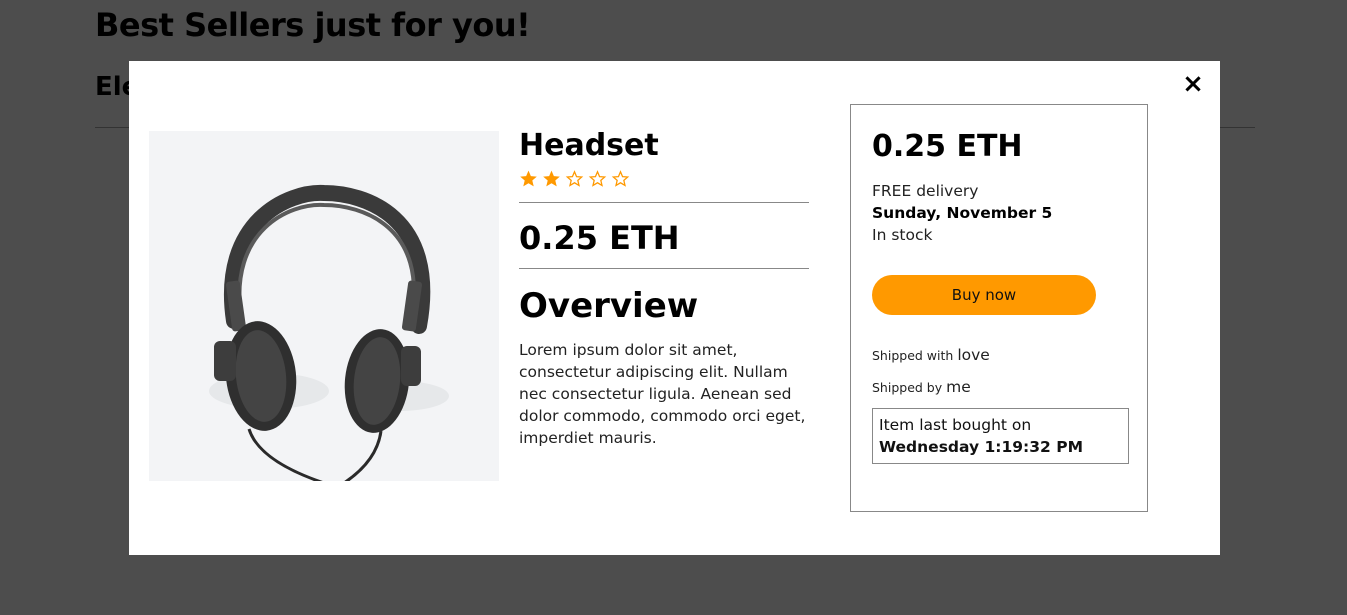  What do you see at coordinates (955, 425) in the screenshot?
I see `last-bought-label: Item last bought on` at bounding box center [955, 425].